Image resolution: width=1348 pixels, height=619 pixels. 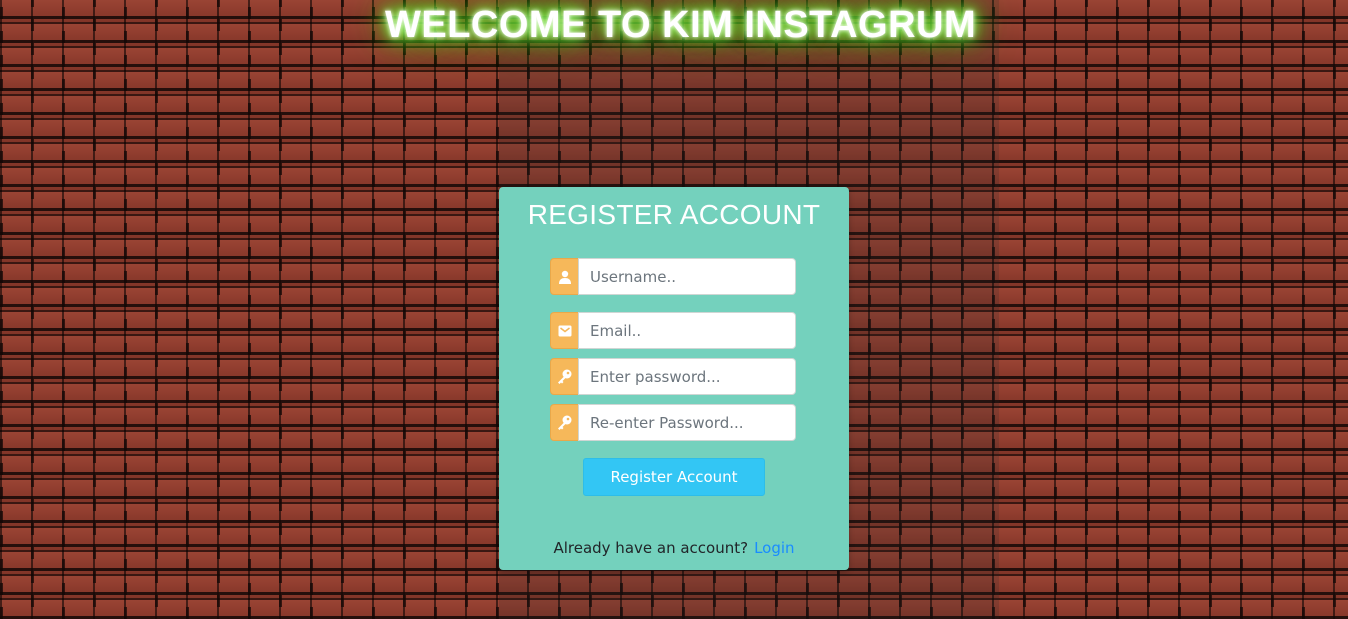 I want to click on password-field-group, so click(x=673, y=376).